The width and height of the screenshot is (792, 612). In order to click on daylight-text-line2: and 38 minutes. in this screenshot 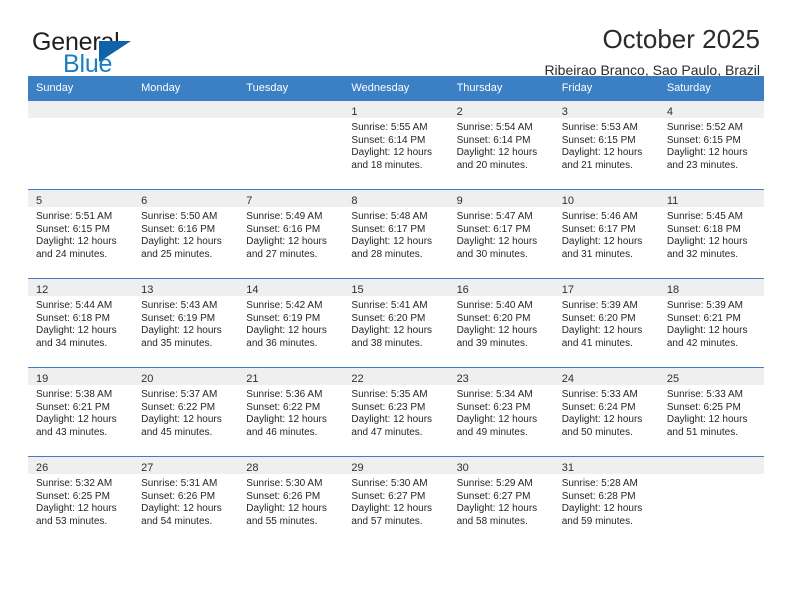, I will do `click(387, 343)`.